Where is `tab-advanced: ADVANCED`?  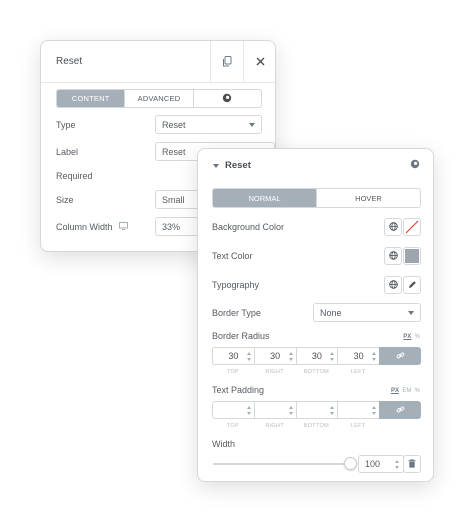 tab-advanced: ADVANCED is located at coordinates (158, 98).